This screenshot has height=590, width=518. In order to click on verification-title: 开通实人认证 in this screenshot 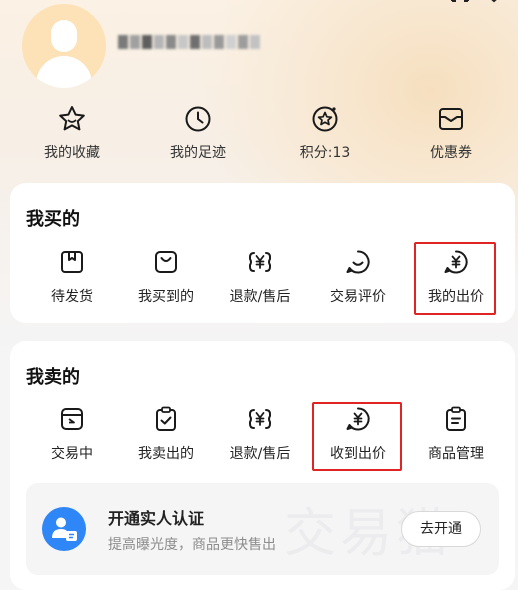, I will do `click(156, 518)`.